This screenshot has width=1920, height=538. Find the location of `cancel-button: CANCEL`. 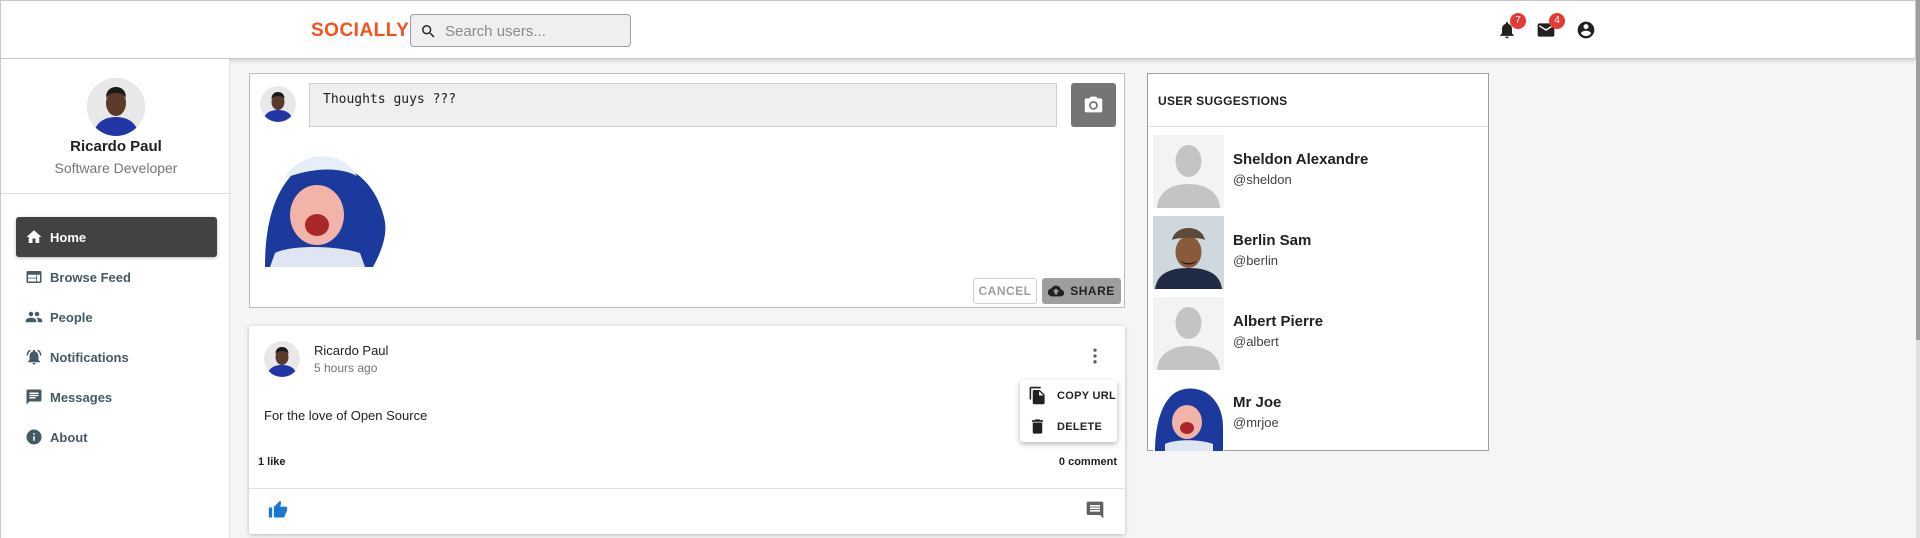

cancel-button: CANCEL is located at coordinates (1005, 291).